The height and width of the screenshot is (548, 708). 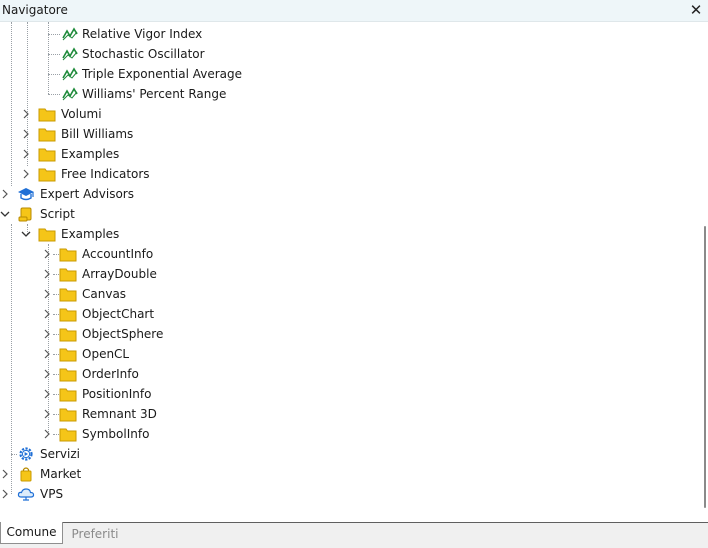 I want to click on tree-item-label: Triple Exponential Average, so click(x=162, y=74).